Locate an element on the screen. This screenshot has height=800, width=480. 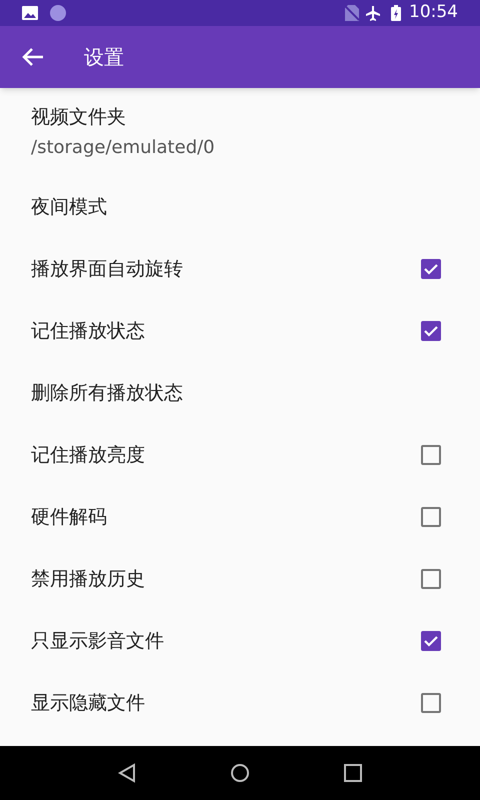
setting-item: 夜间模式 is located at coordinates (240, 207).